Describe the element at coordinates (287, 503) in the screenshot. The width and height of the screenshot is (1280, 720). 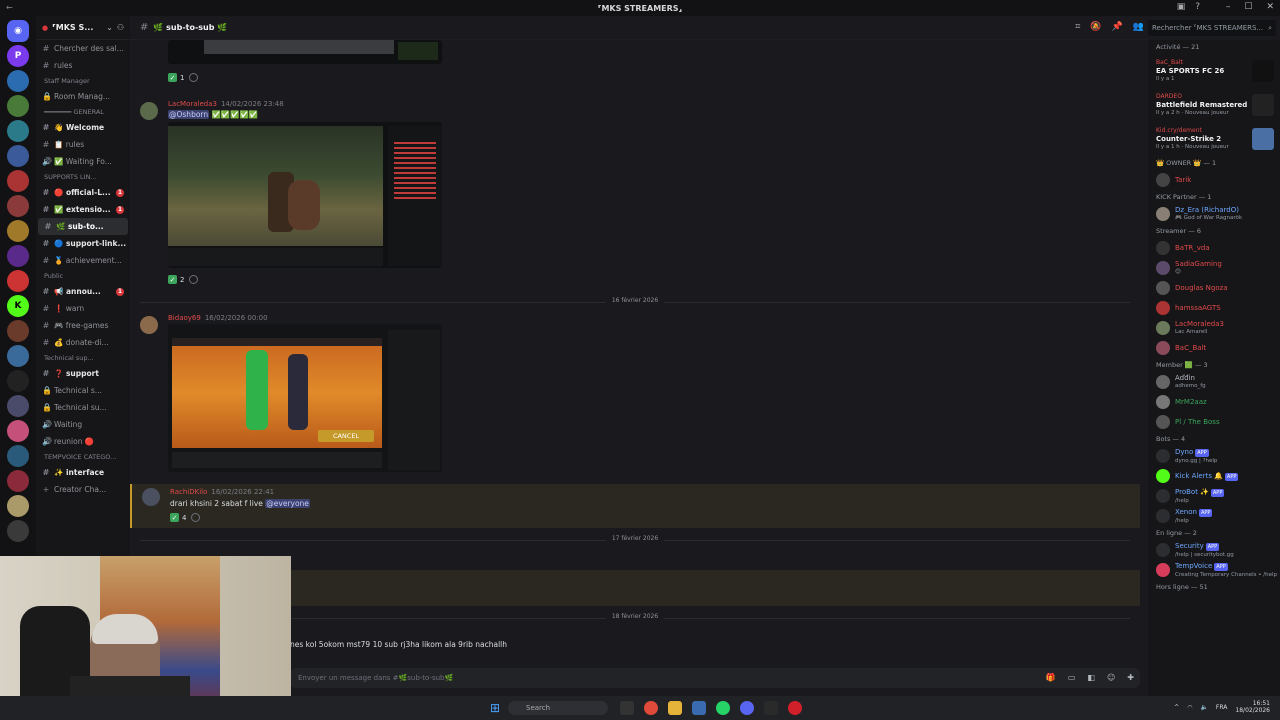
I see `everyone-mention: @everyone` at that location.